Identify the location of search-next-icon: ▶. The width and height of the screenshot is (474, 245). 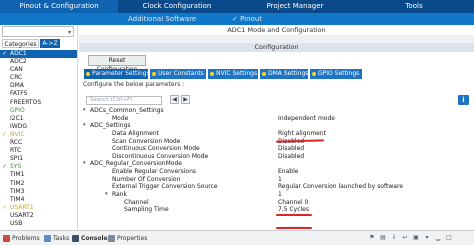
(185, 99).